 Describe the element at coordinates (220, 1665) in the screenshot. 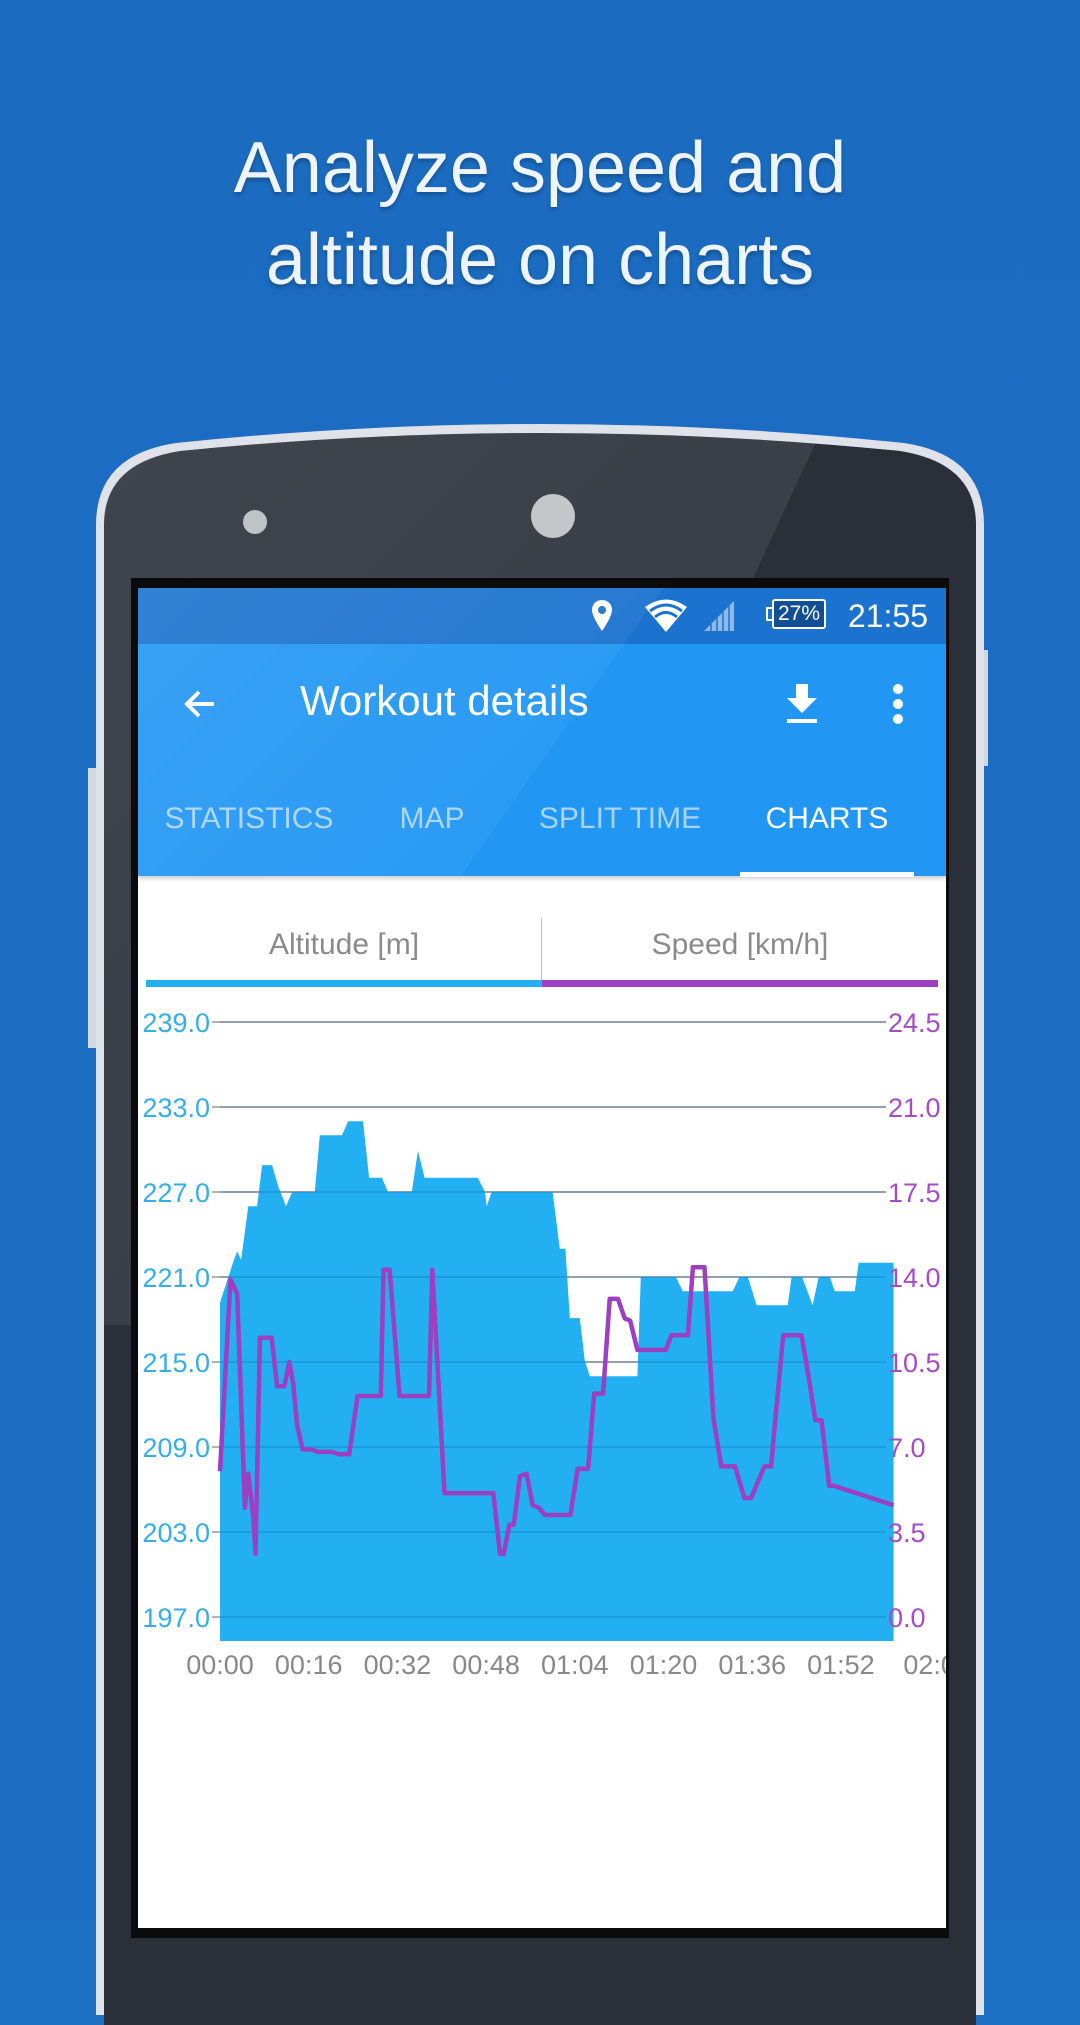

I see `time-tick-label: 00:00` at that location.